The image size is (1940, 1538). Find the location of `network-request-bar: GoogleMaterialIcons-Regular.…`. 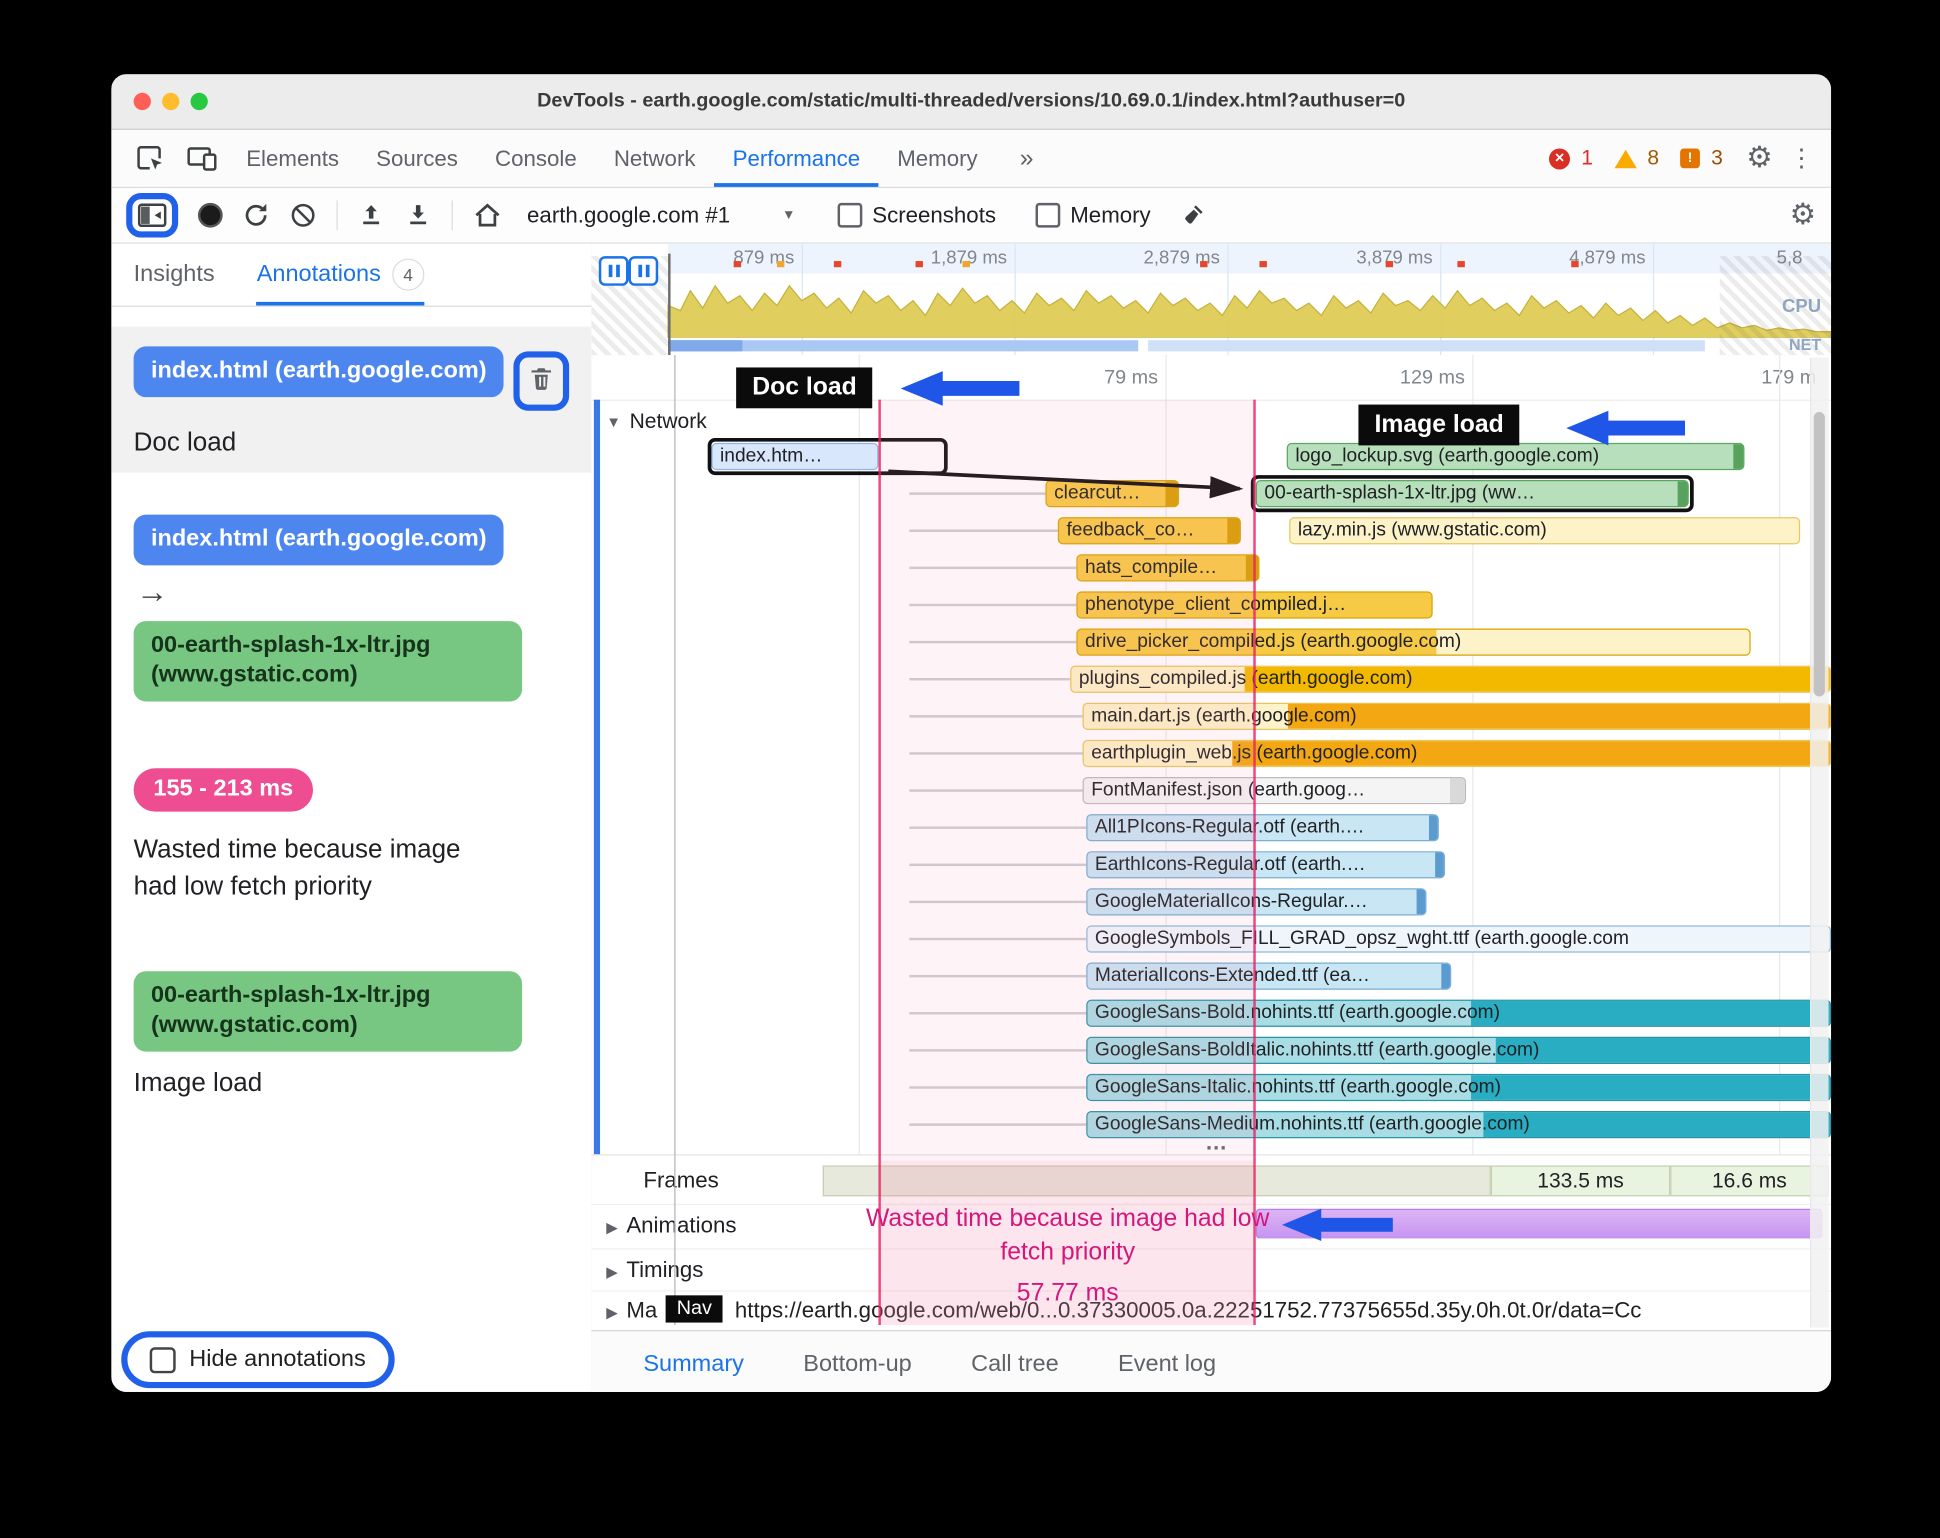

network-request-bar: GoogleMaterialIcons-Regular.… is located at coordinates (1256, 902).